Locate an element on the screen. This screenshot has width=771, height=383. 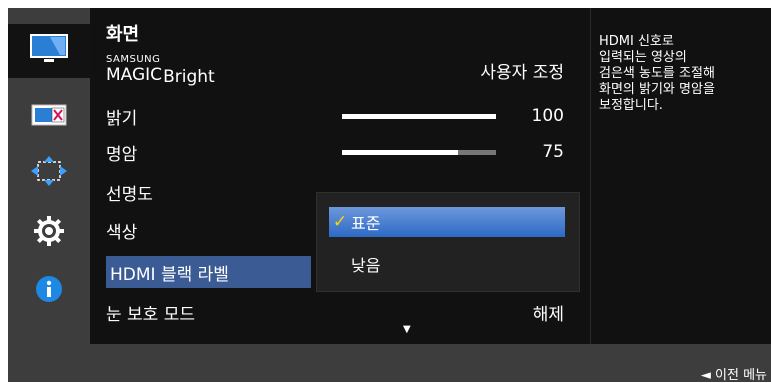
eye-saver-mode-value: 해제 is located at coordinates (548, 314).